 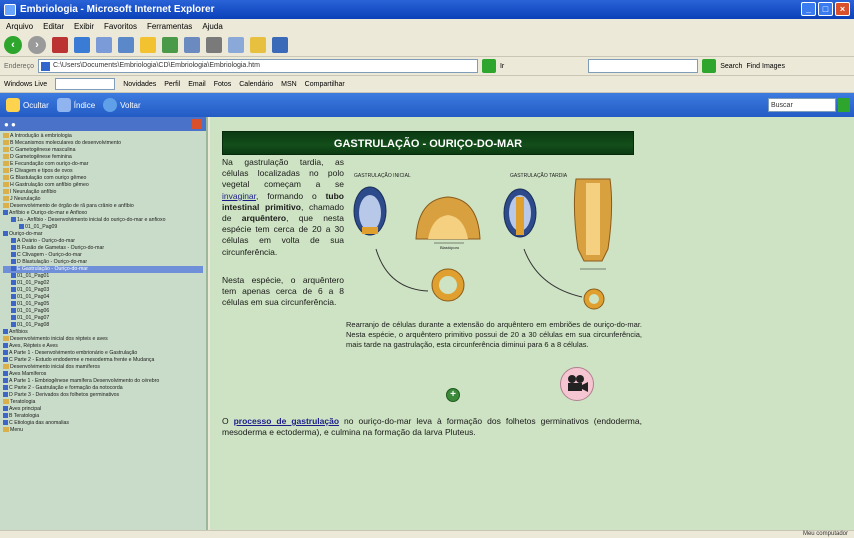 What do you see at coordinates (103, 297) in the screenshot?
I see `toc-item: 01_01_Pag04` at bounding box center [103, 297].